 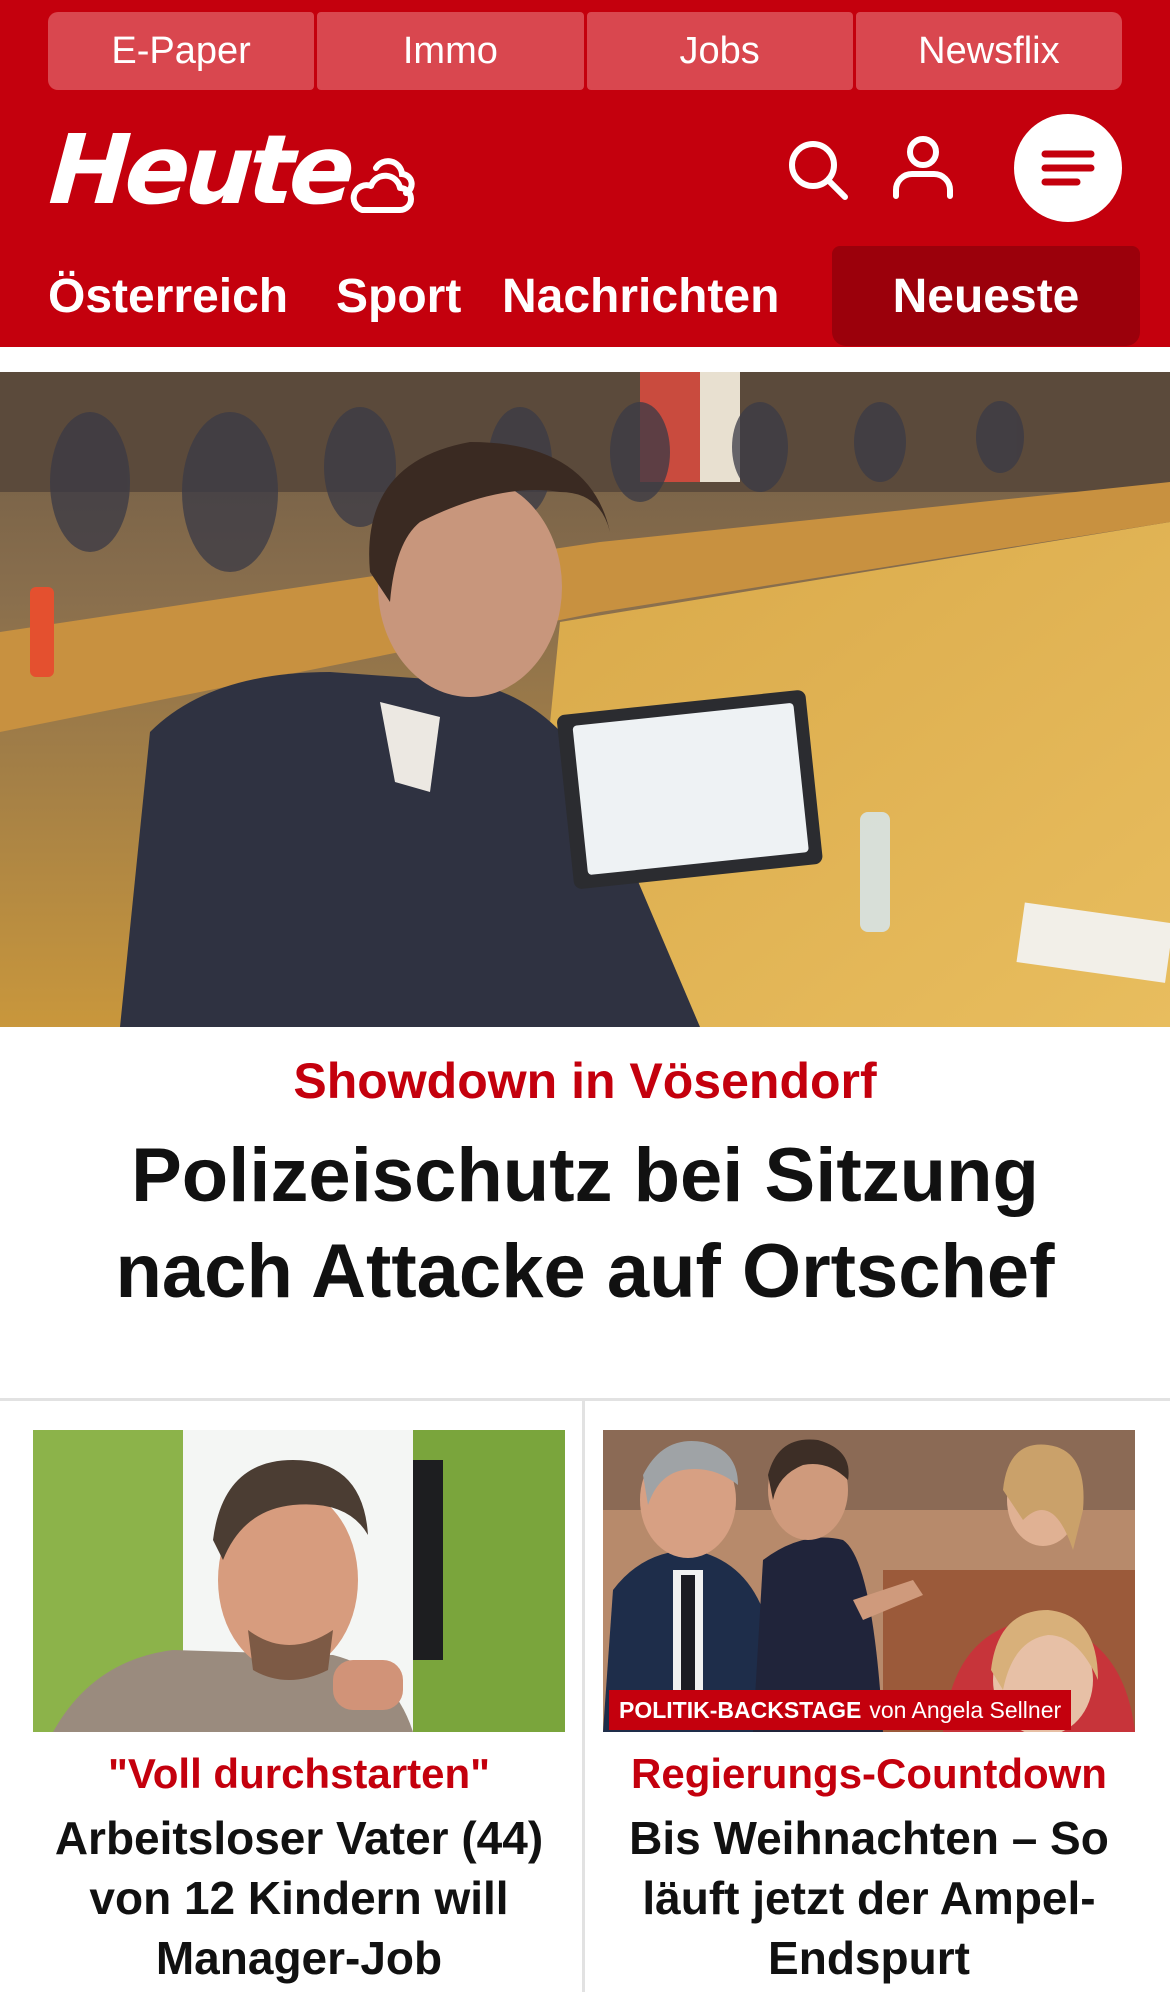 I want to click on menu-button, so click(x=1068, y=168).